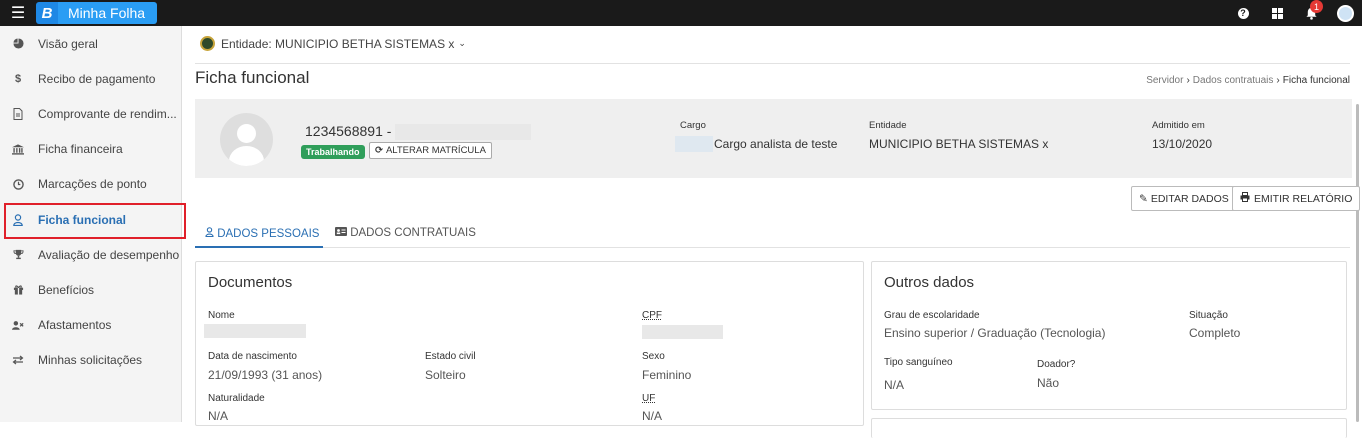 This screenshot has height=438, width=1362. I want to click on cpf-label: CPF, so click(652, 315).